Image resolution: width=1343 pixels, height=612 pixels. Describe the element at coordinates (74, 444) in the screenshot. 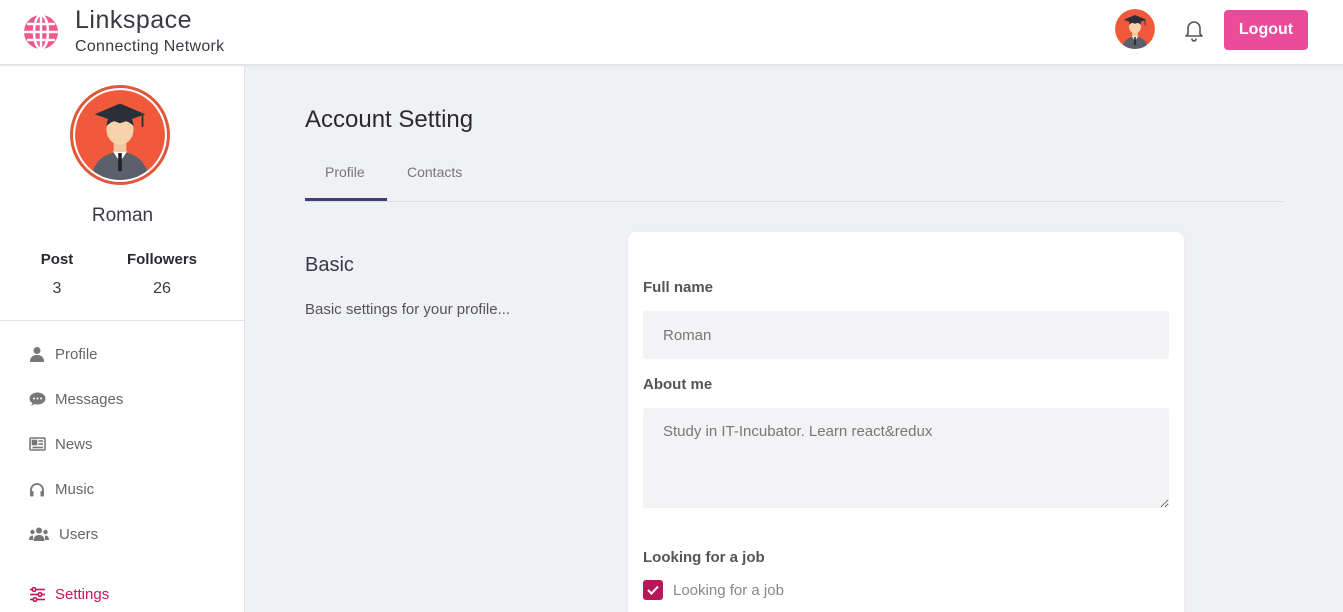

I see `sidebar-item-label: News` at that location.